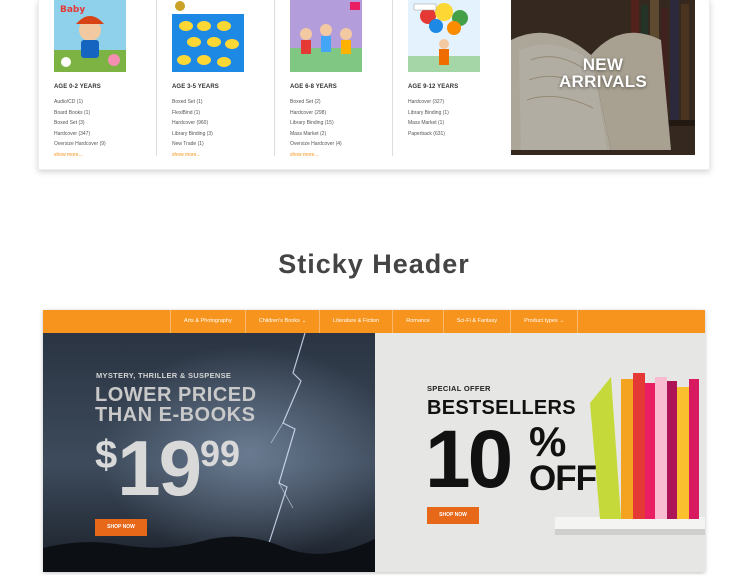 The height and width of the screenshot is (575, 748). Describe the element at coordinates (563, 478) in the screenshot. I see `discount-off: OFF` at that location.